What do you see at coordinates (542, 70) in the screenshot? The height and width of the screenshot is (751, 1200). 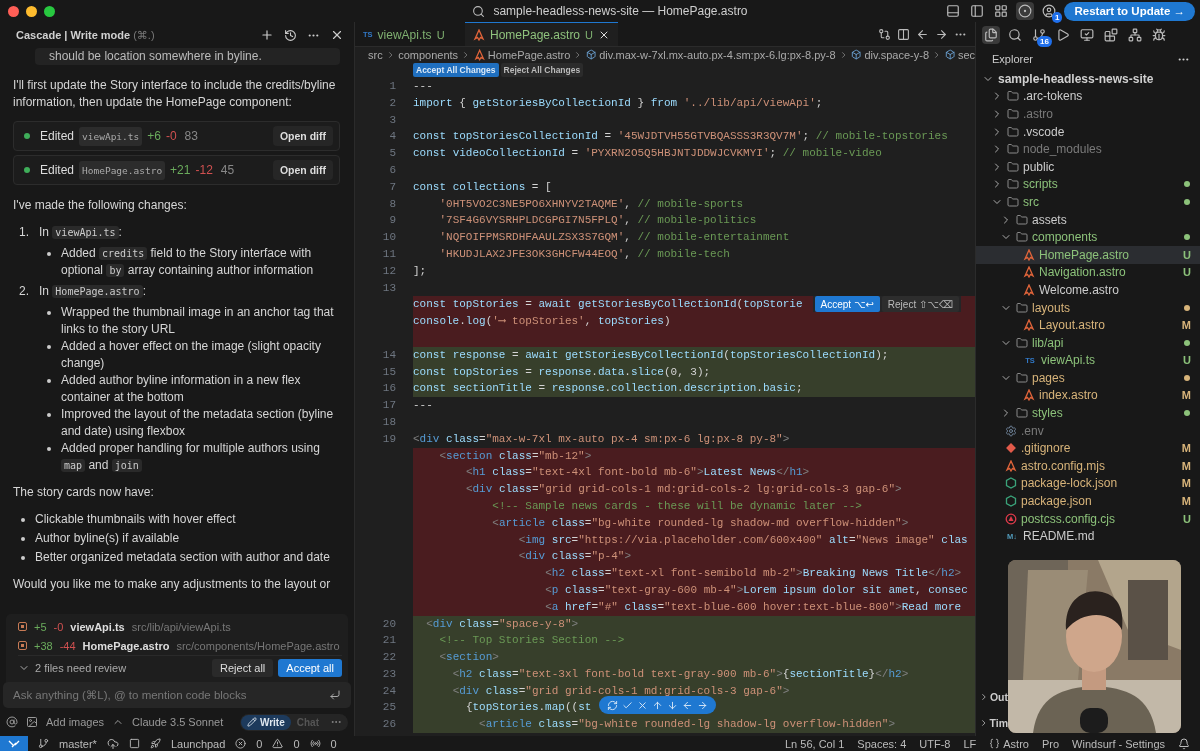 I see `reject-all-changes-button: Reject All Changes` at bounding box center [542, 70].